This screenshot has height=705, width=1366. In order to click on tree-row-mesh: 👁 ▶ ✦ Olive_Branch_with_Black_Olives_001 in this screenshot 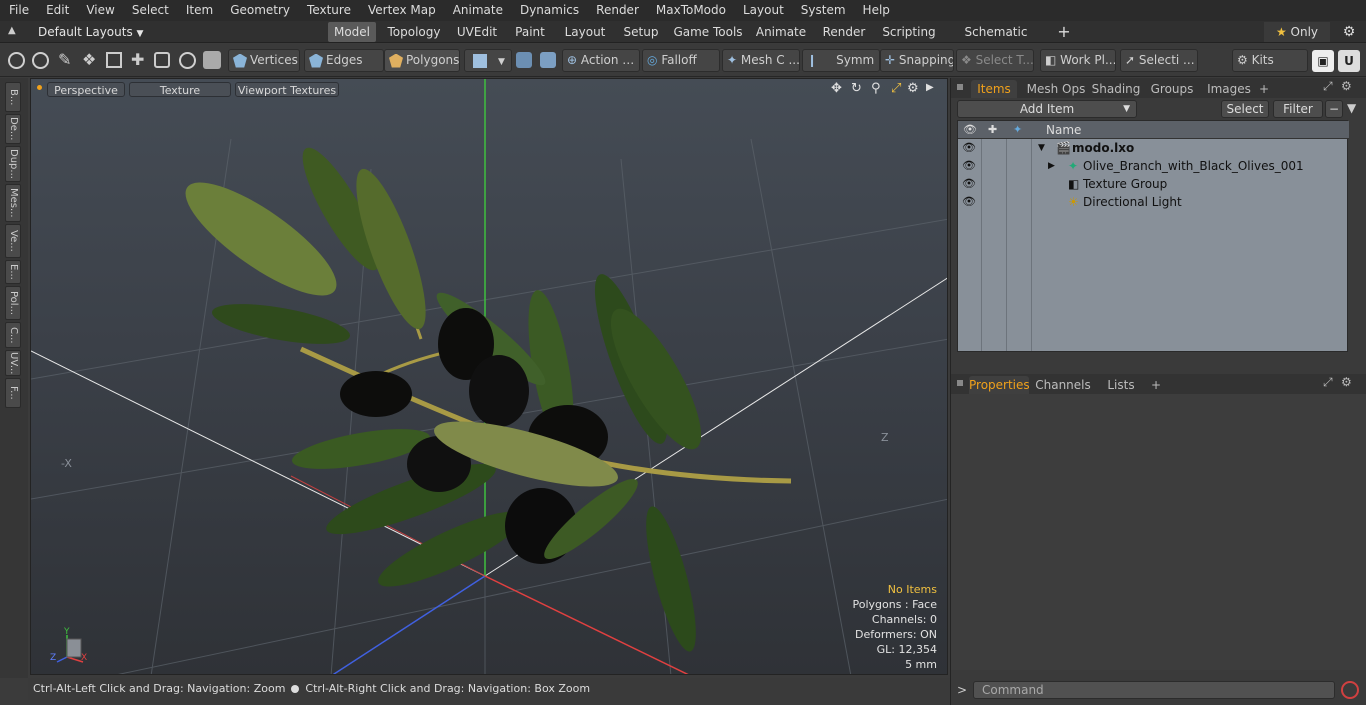, I will do `click(1153, 166)`.